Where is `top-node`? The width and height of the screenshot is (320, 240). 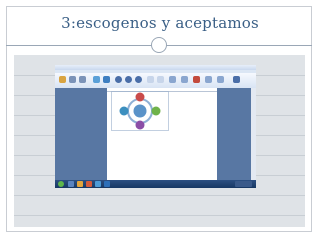
top-node is located at coordinates (140, 97).